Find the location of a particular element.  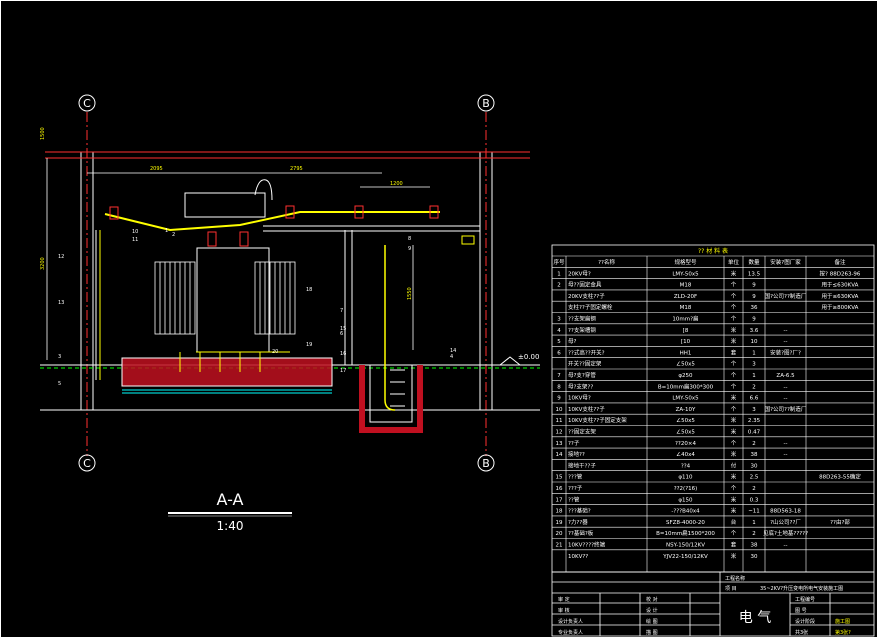

table-cell: 用于≥800KVA is located at coordinates (840, 307).